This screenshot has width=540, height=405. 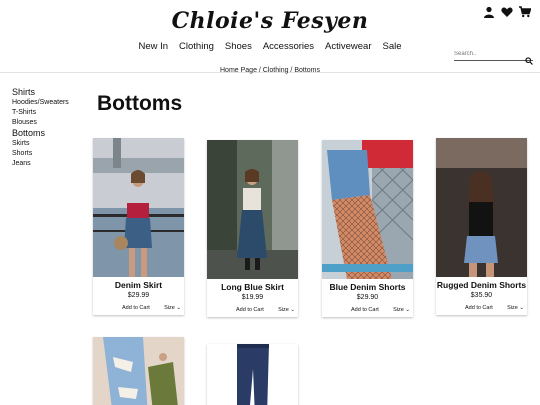 What do you see at coordinates (529, 58) in the screenshot?
I see `search-icon` at bounding box center [529, 58].